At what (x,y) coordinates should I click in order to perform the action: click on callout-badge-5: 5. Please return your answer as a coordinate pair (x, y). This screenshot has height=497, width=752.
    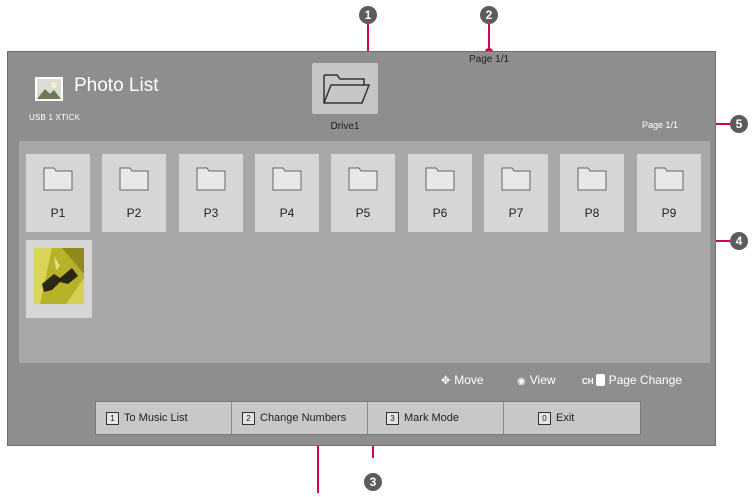
    Looking at the image, I should click on (739, 124).